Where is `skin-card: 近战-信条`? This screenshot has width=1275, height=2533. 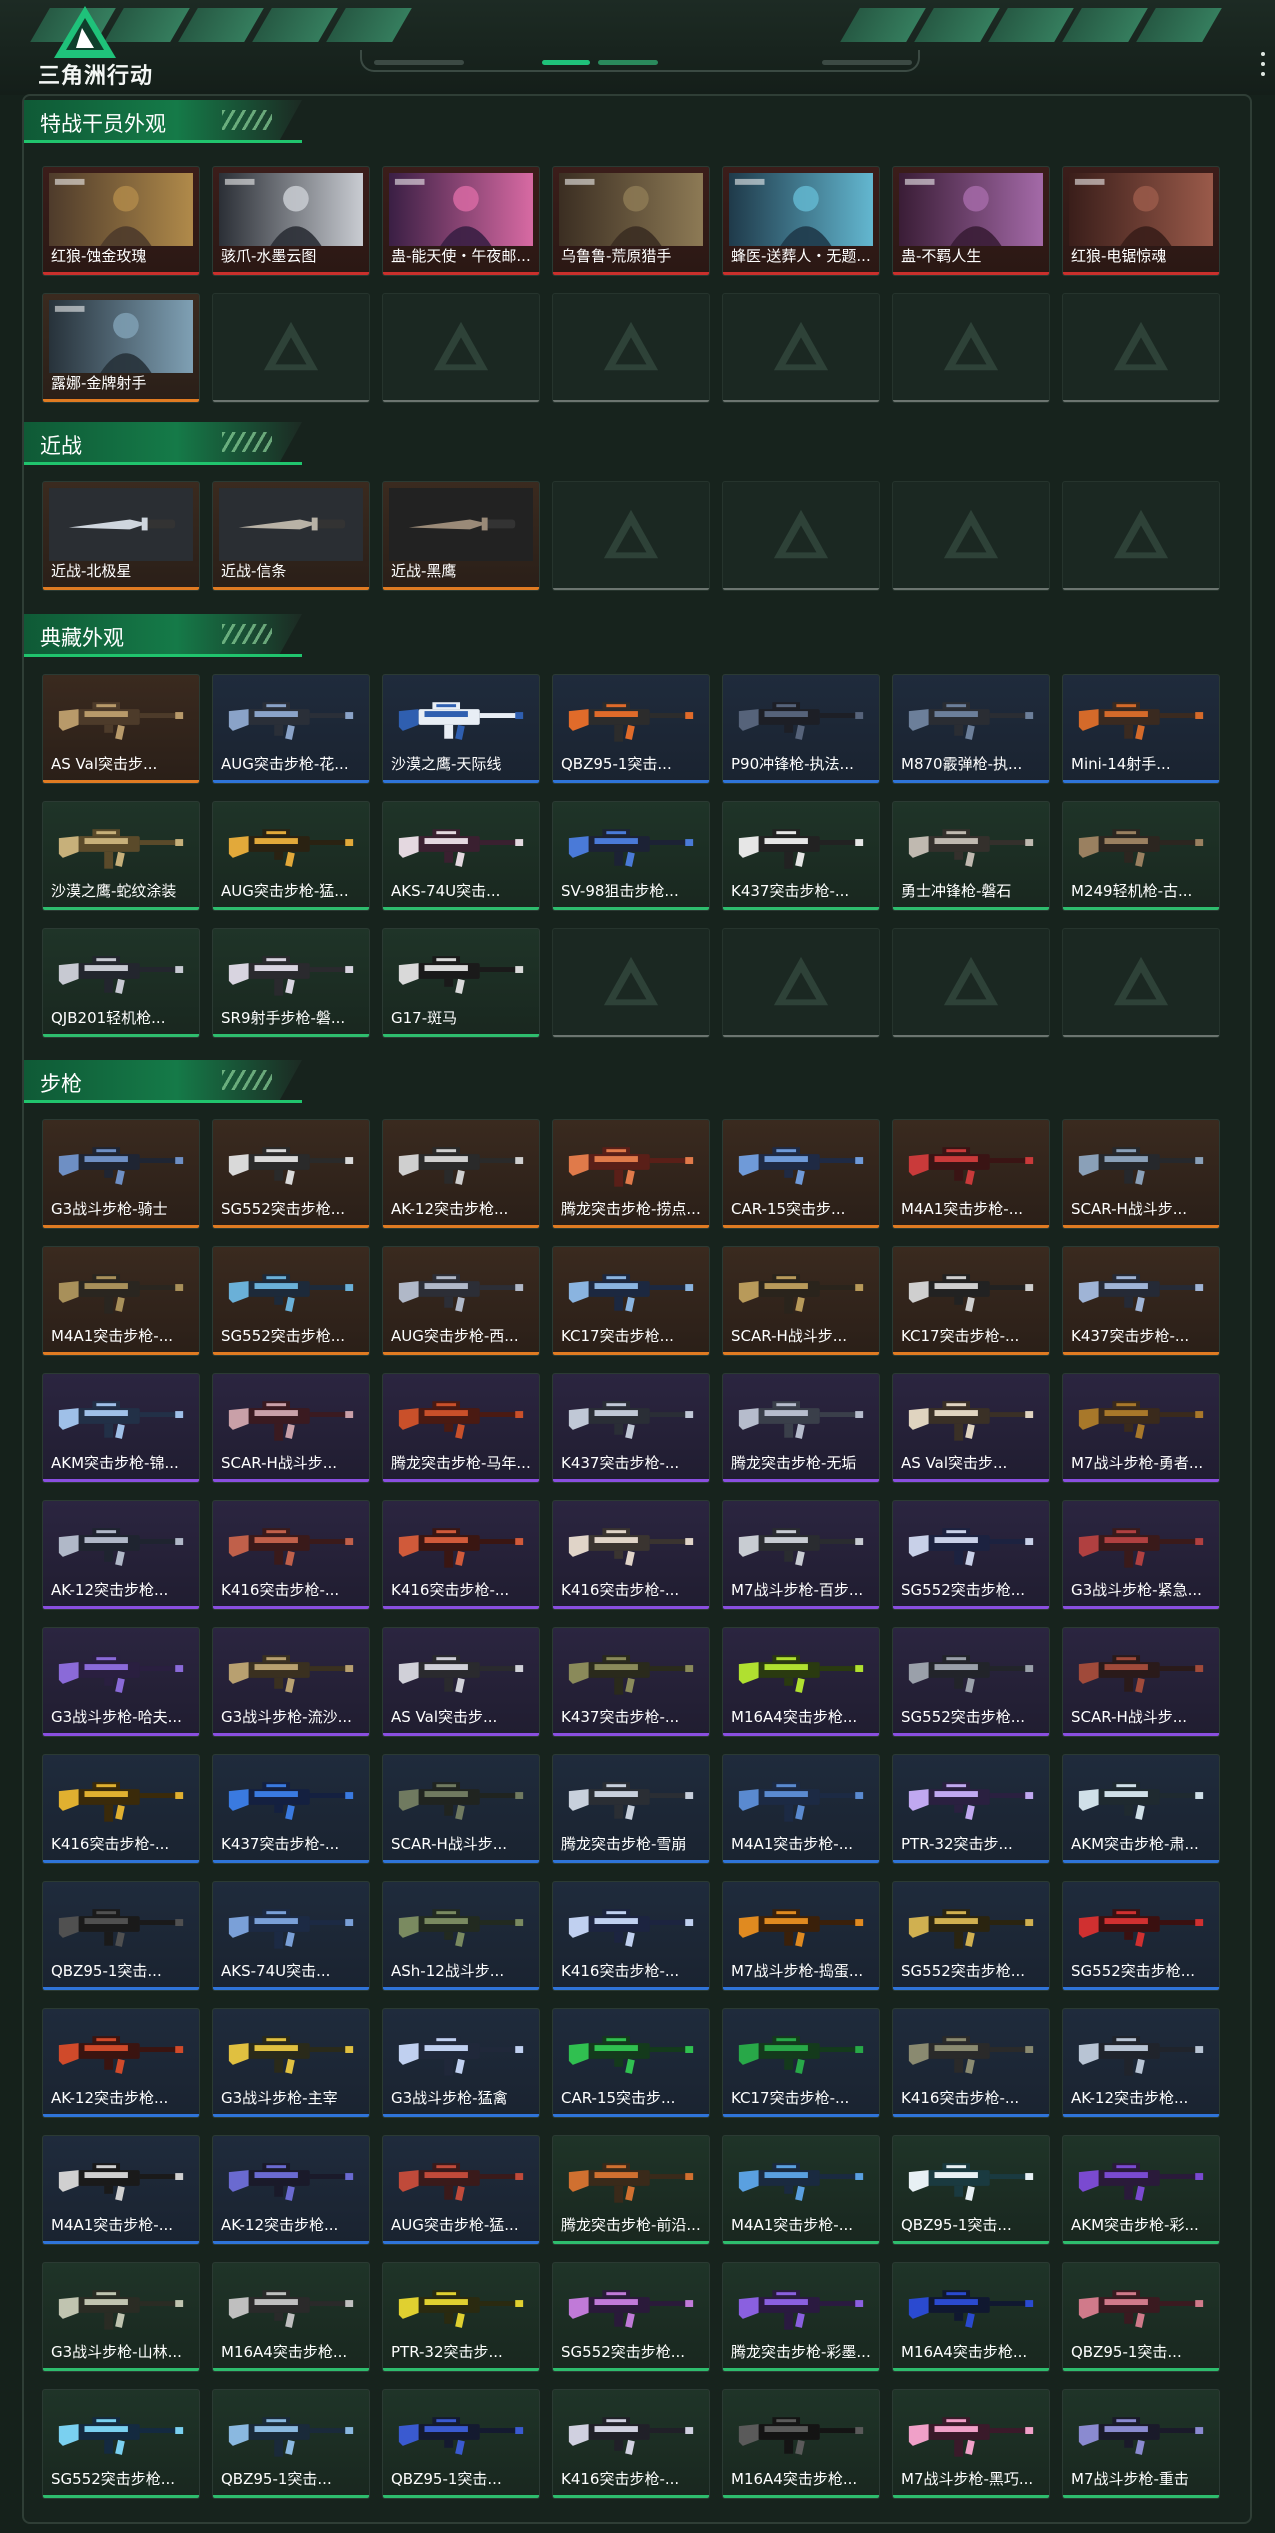
skin-card: 近战-信条 is located at coordinates (291, 536).